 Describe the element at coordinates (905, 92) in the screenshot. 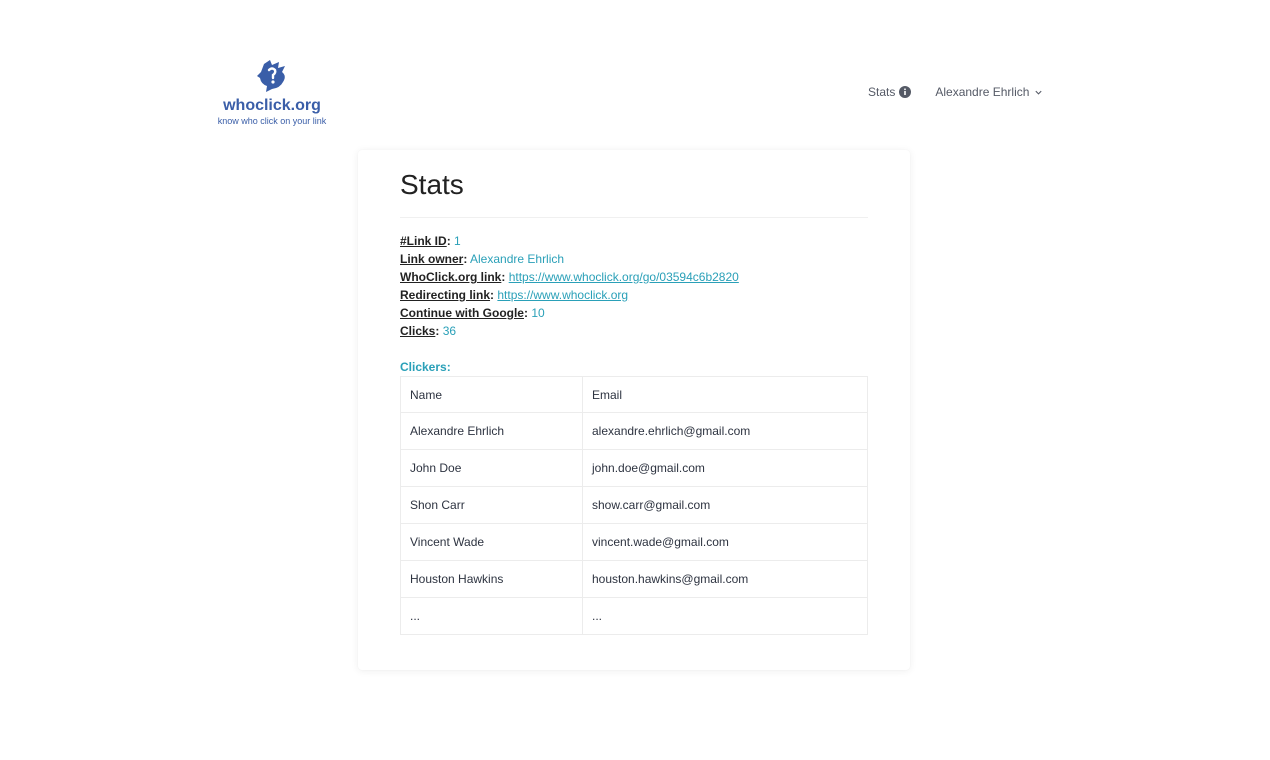

I see `info-icon` at that location.